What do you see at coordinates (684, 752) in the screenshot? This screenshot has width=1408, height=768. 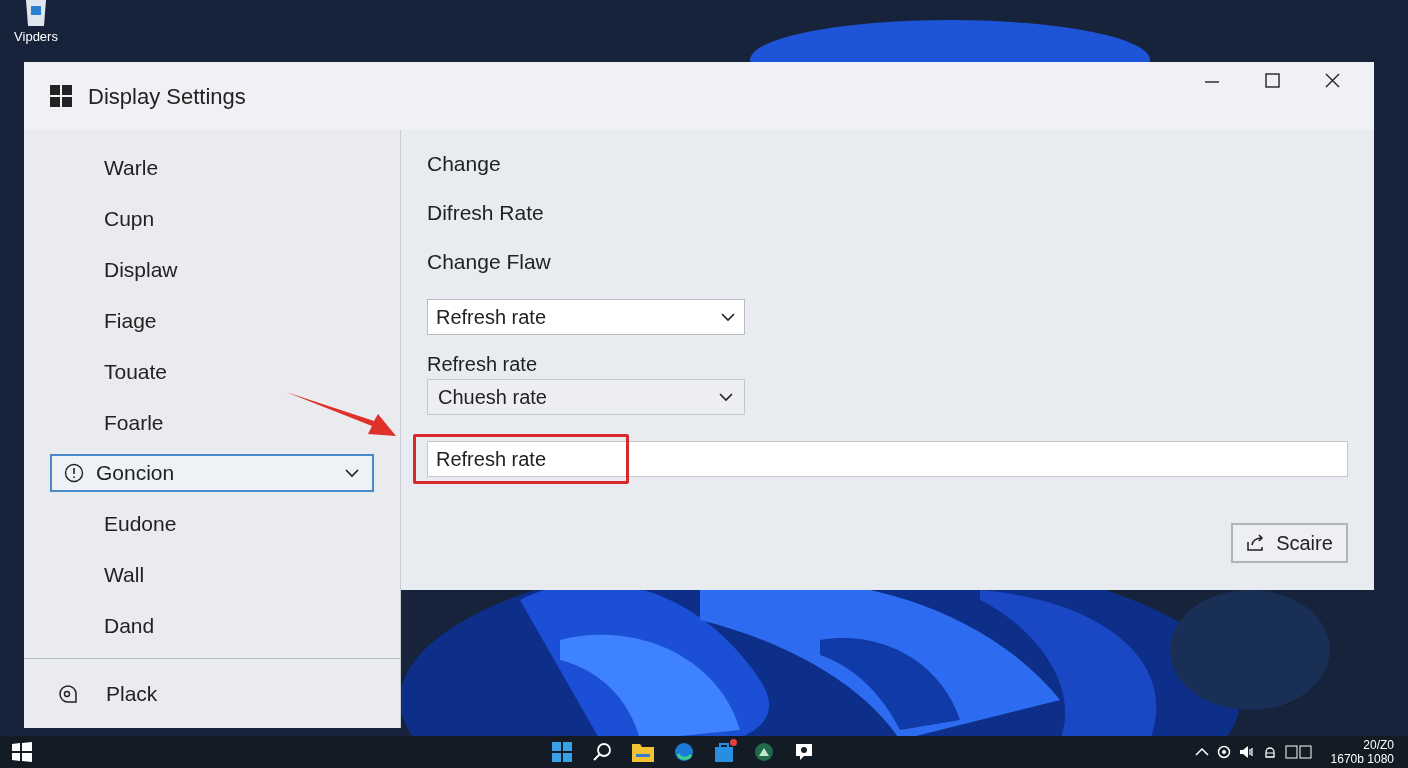 I see `browser-icon` at bounding box center [684, 752].